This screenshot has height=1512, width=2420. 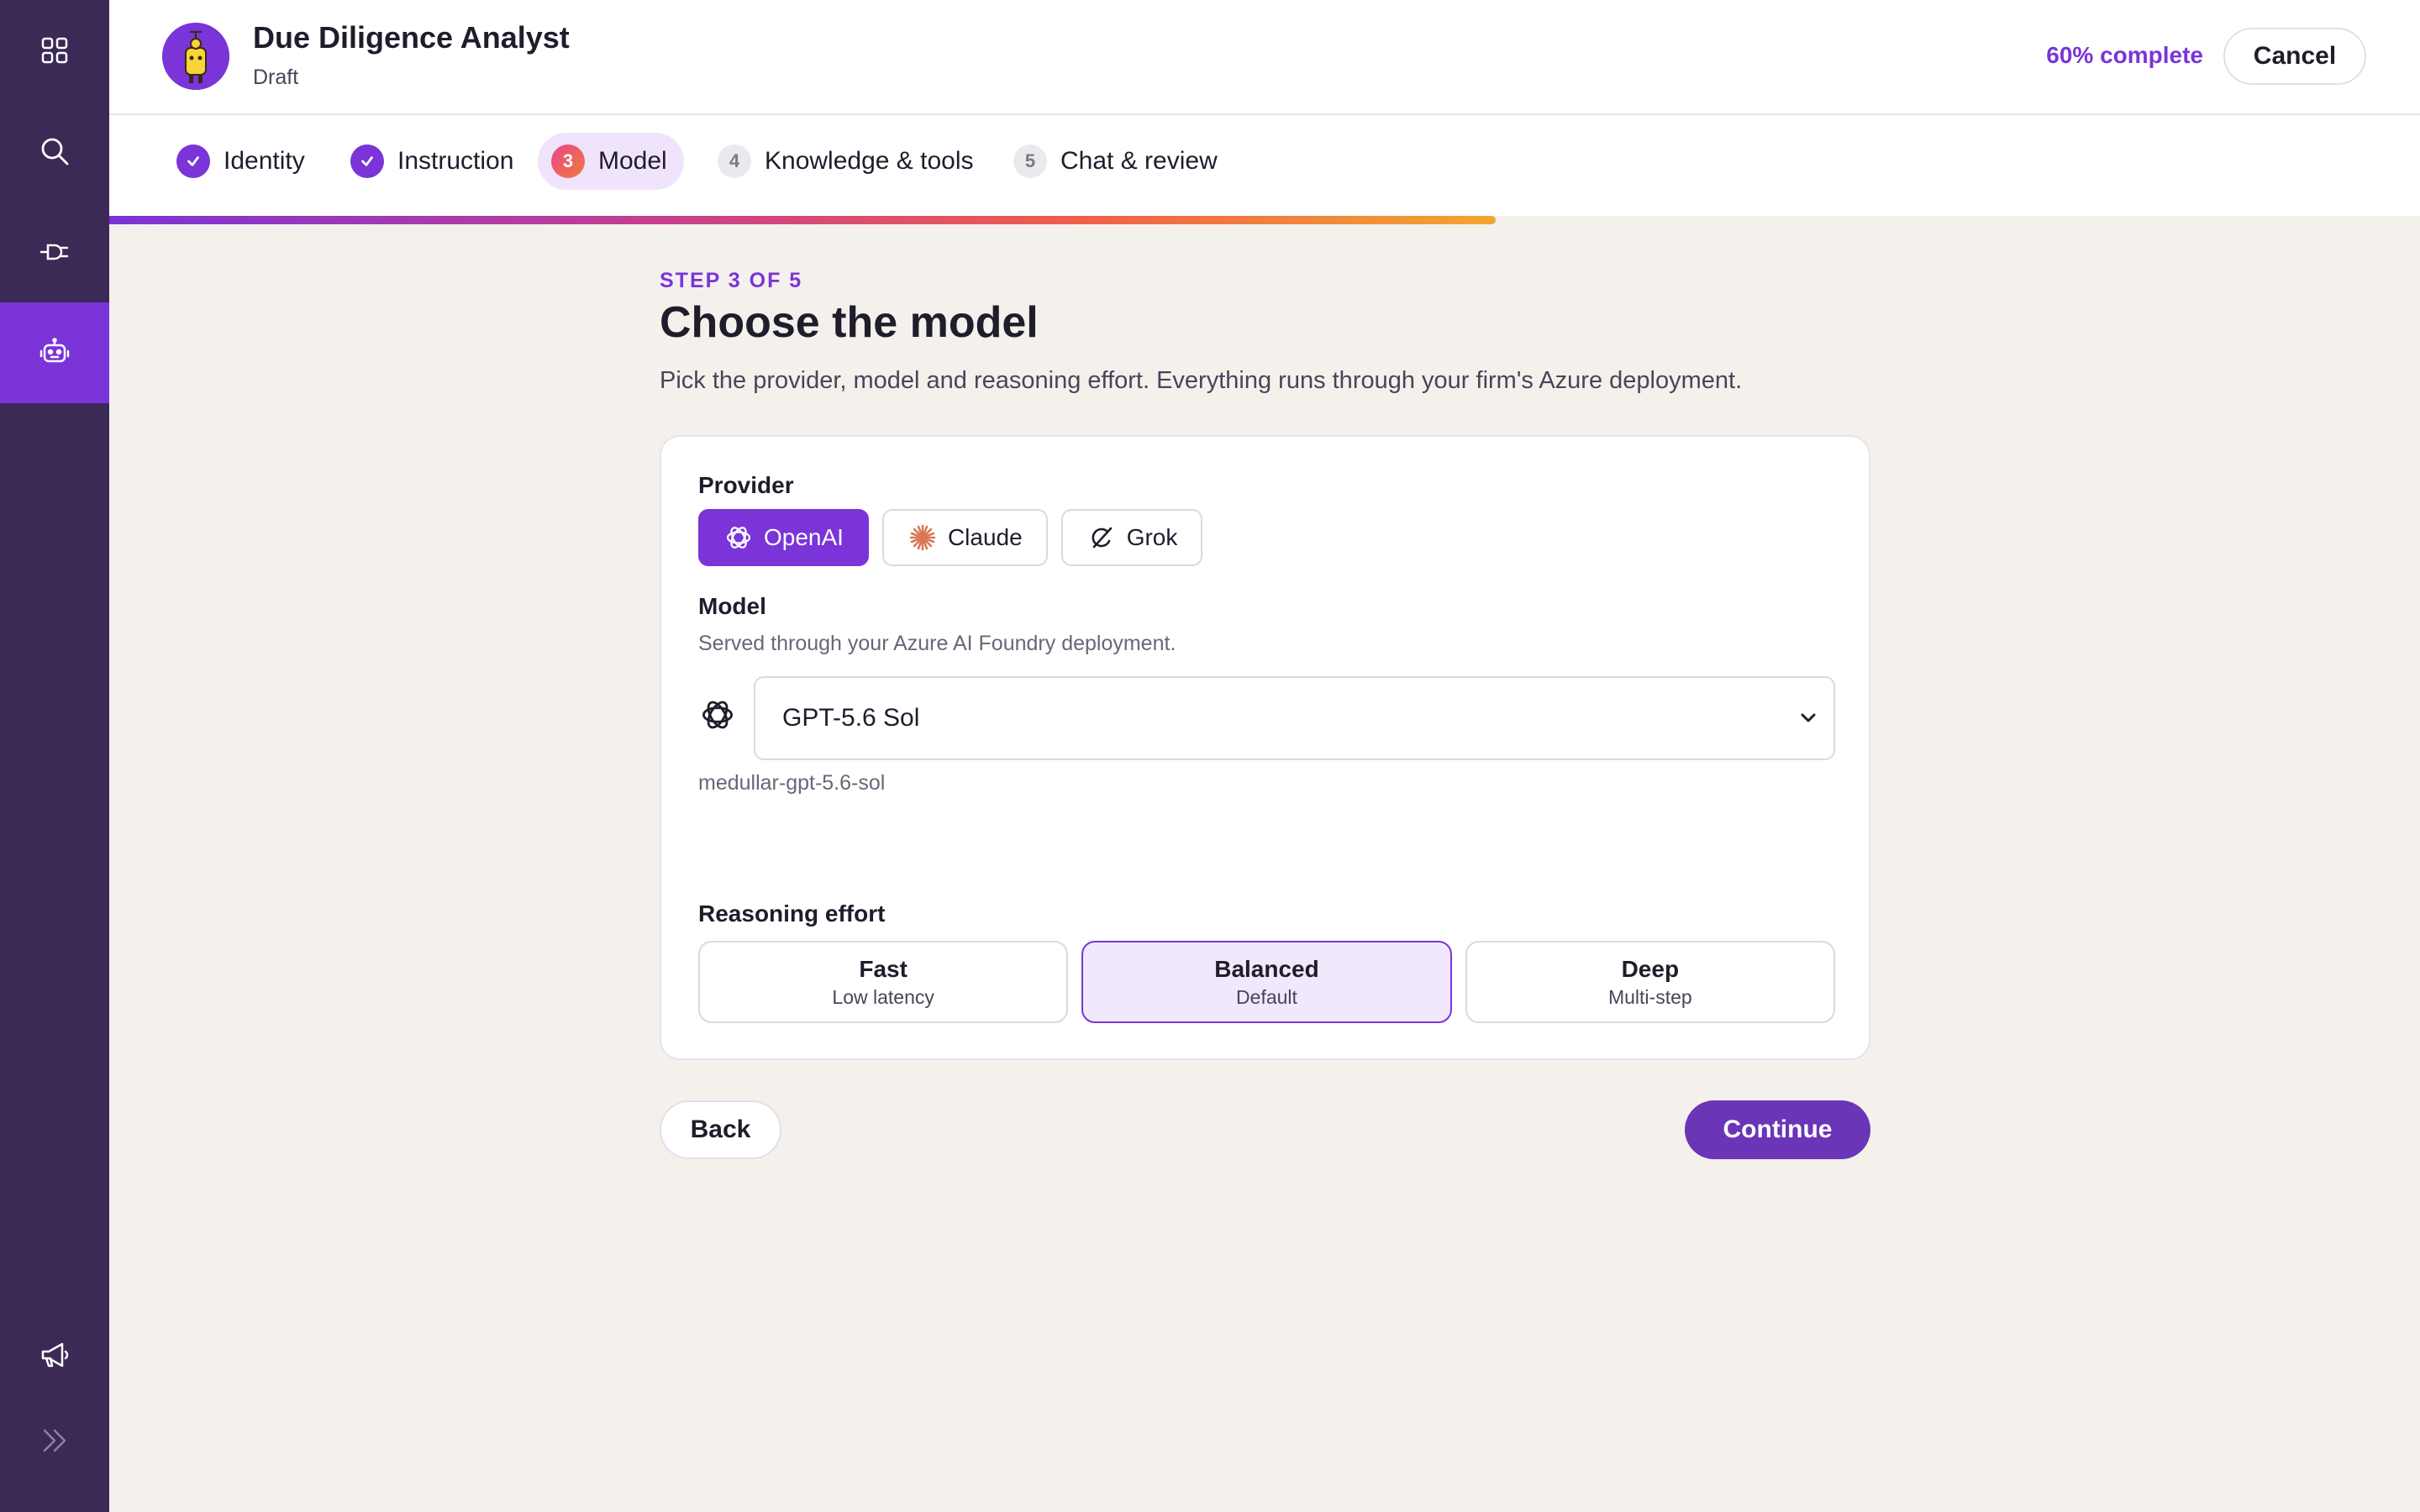 What do you see at coordinates (1139, 161) in the screenshot?
I see `step-label: Chat & review` at bounding box center [1139, 161].